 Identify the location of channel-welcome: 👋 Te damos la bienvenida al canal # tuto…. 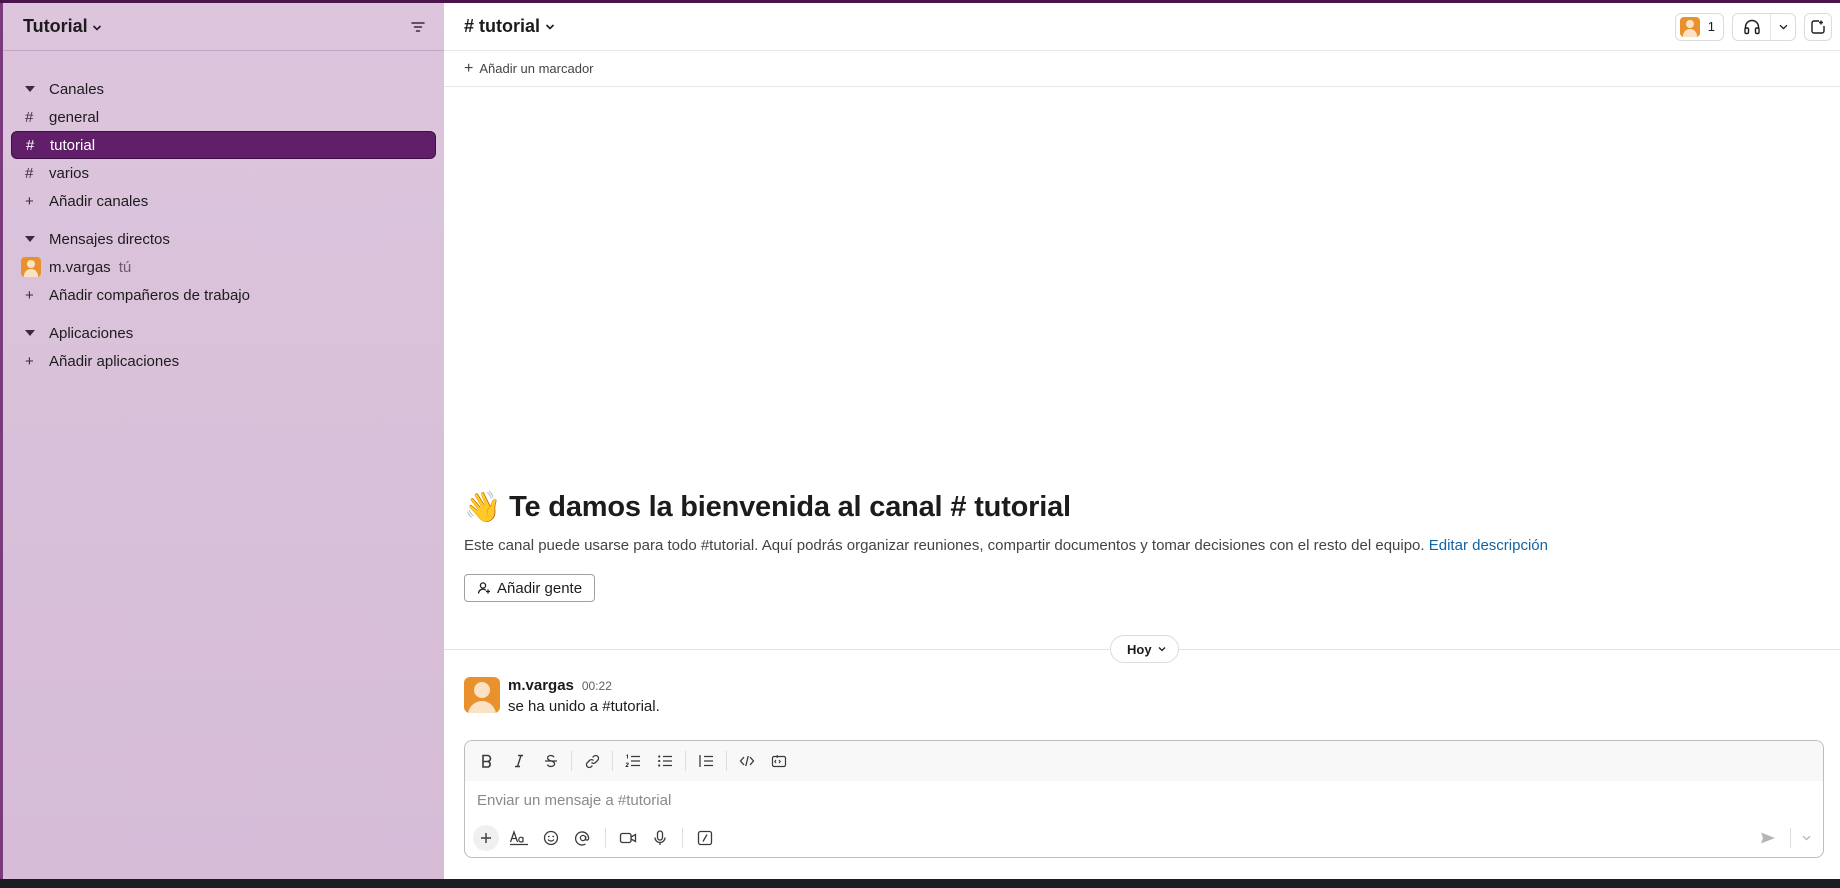
(1142, 546).